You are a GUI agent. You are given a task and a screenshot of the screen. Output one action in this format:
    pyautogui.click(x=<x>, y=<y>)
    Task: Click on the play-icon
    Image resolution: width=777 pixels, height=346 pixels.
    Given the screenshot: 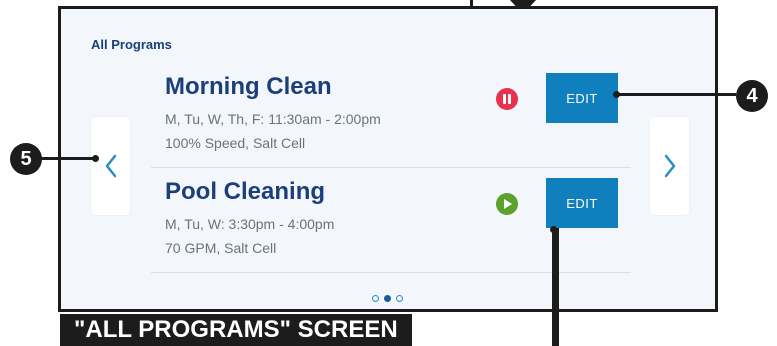 What is the action you would take?
    pyautogui.click(x=507, y=204)
    